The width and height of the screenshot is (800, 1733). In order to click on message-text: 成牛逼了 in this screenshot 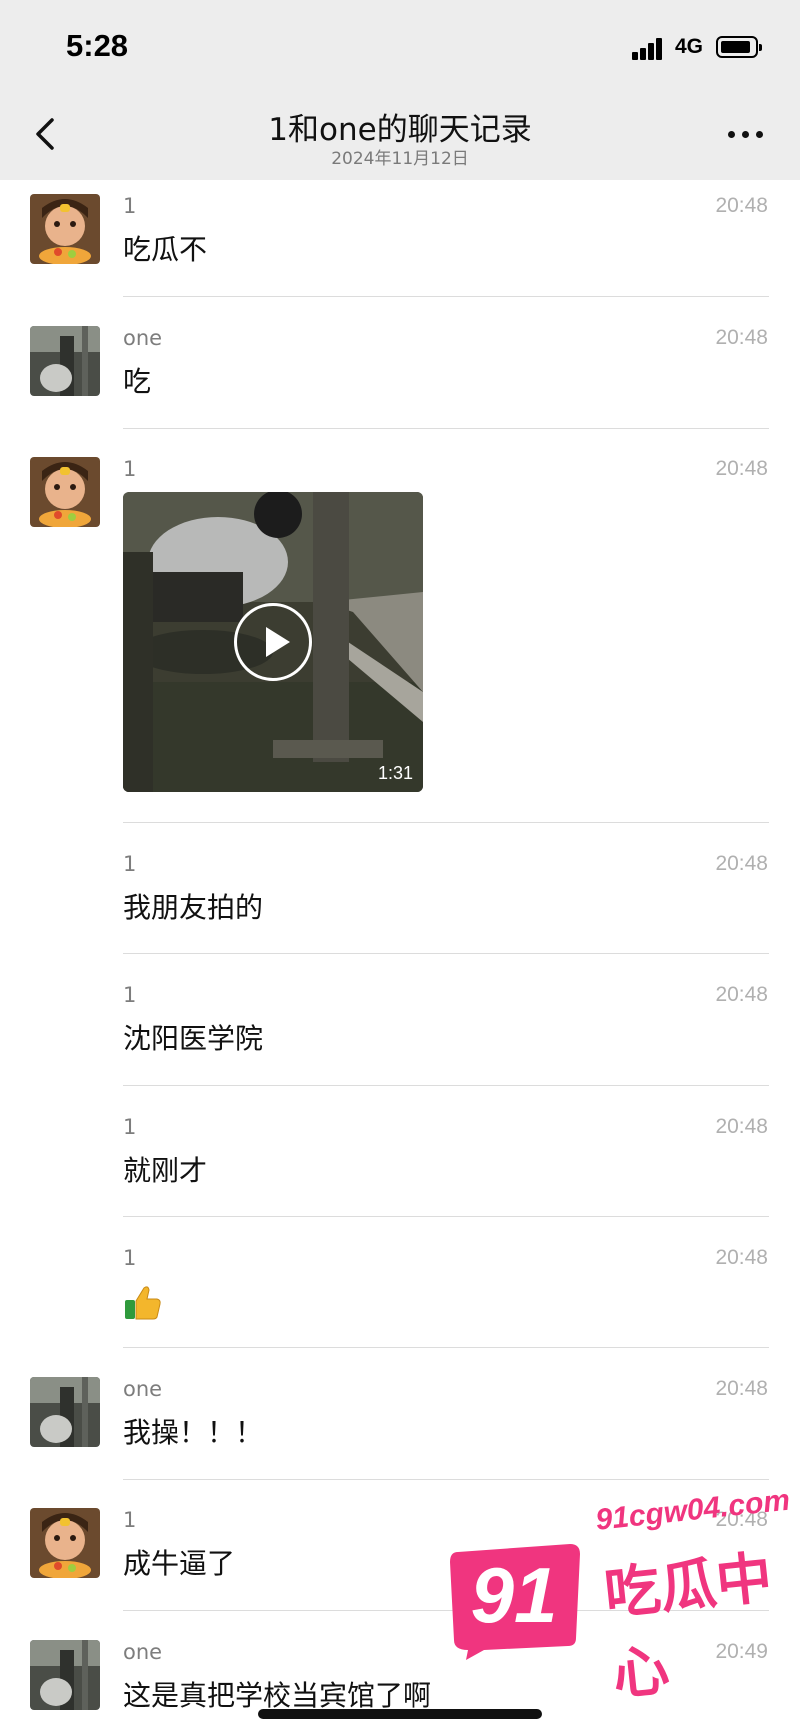, I will do `click(179, 1563)`.